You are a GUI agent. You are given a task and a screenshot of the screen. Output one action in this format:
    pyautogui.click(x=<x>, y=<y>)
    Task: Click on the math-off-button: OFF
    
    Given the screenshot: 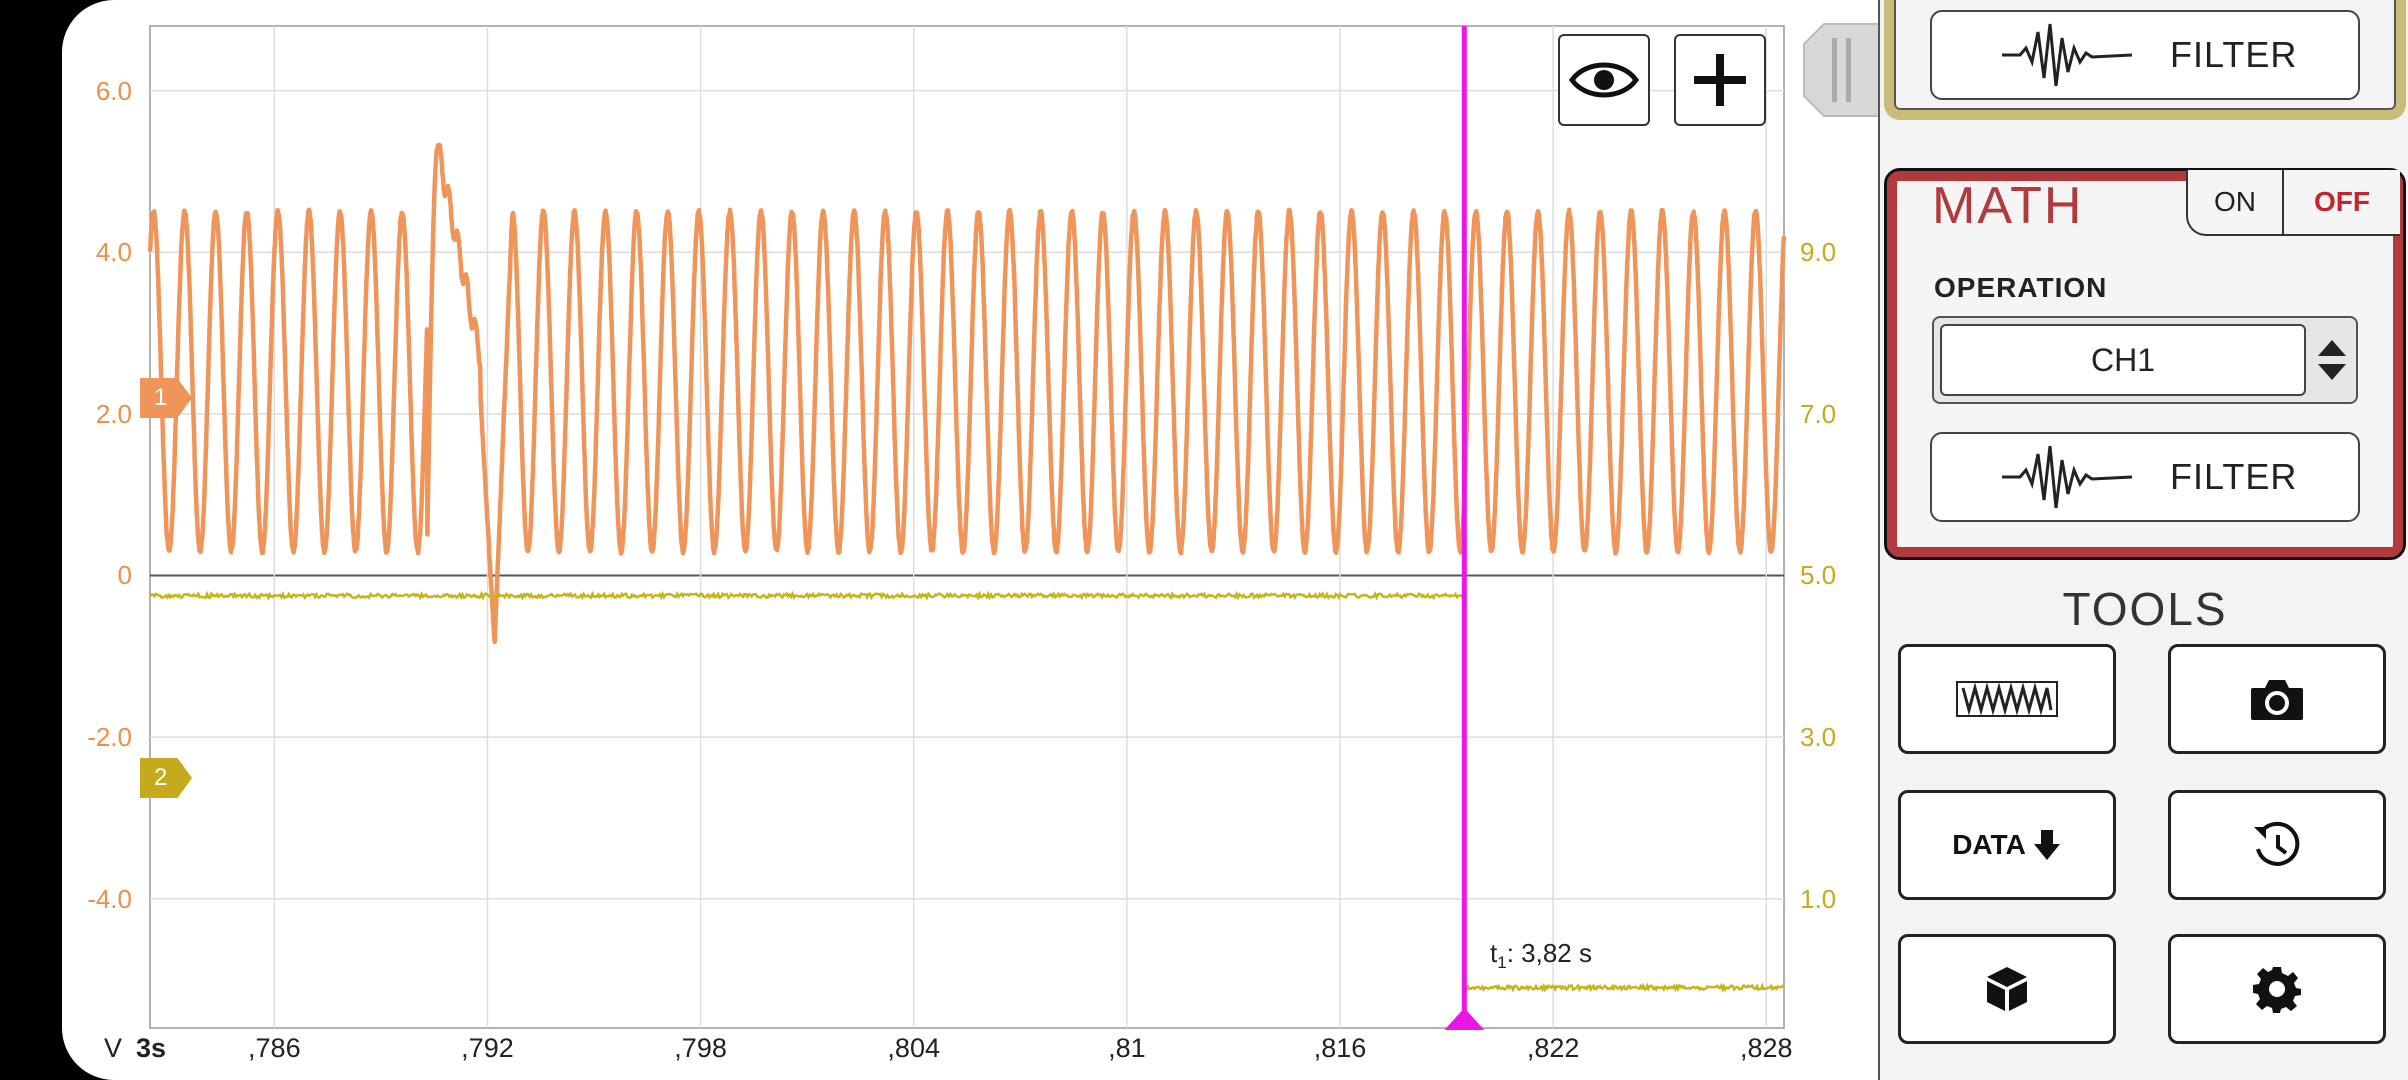 What is the action you would take?
    pyautogui.click(x=2342, y=202)
    